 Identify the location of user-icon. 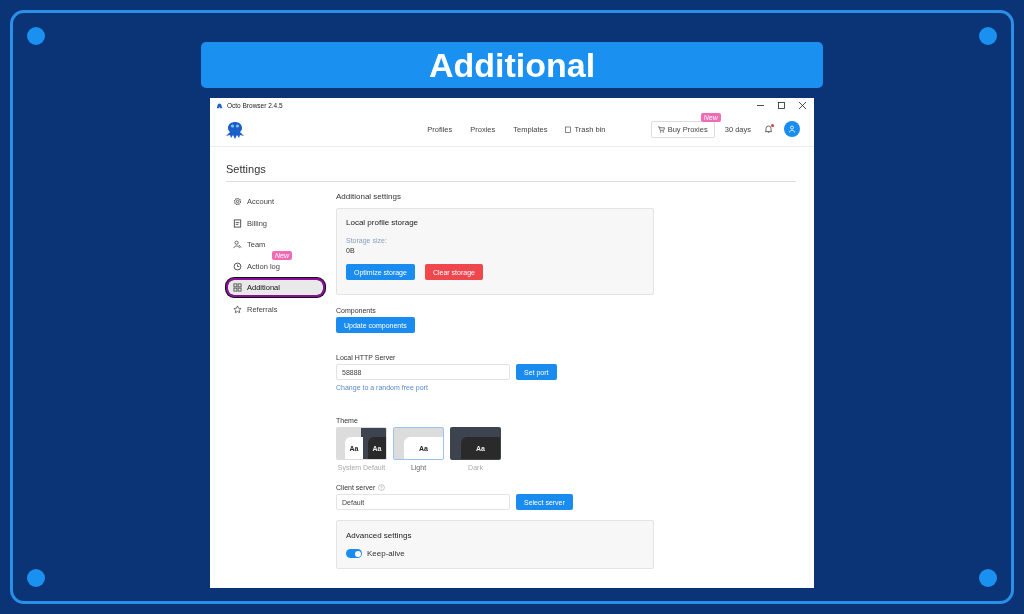
(792, 129).